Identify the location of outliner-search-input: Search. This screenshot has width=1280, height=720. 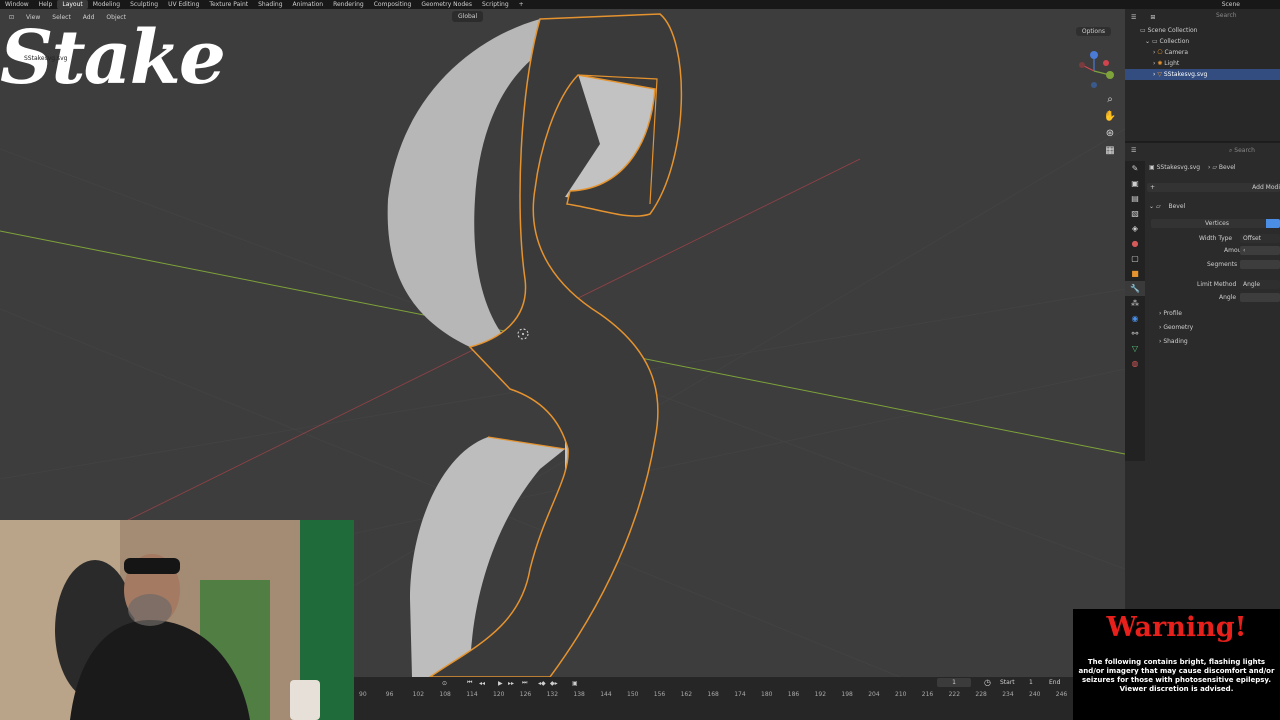
(1226, 15).